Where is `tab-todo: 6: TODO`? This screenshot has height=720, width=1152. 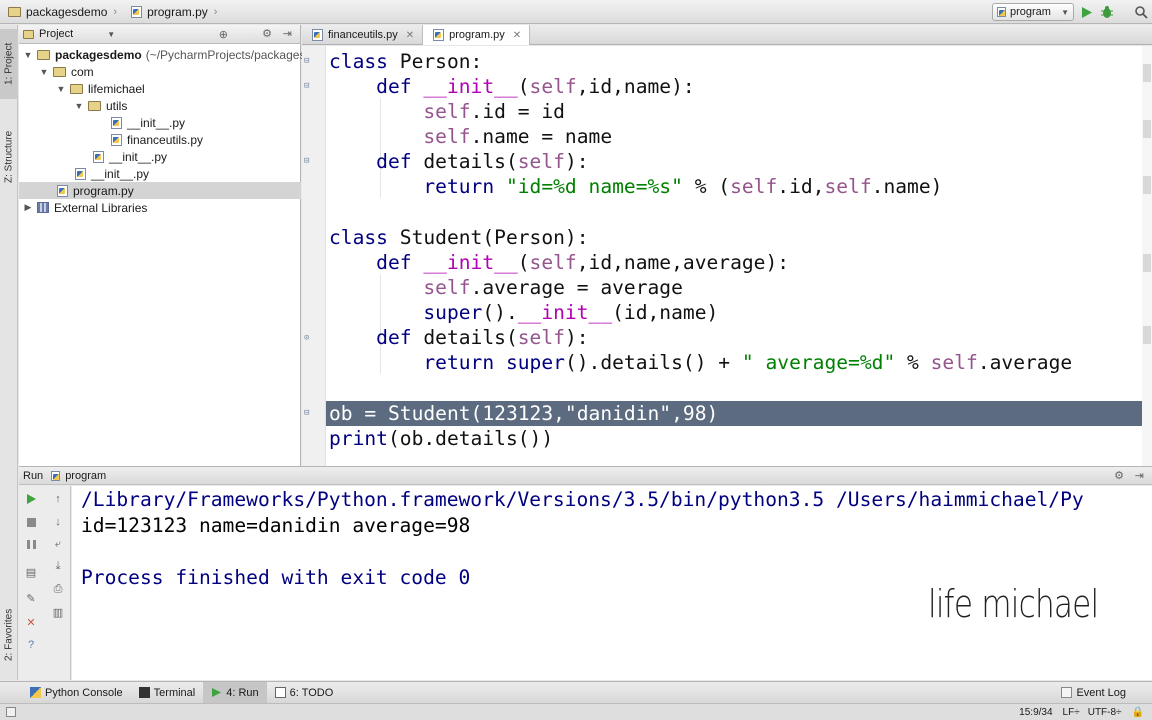 tab-todo: 6: TODO is located at coordinates (304, 693).